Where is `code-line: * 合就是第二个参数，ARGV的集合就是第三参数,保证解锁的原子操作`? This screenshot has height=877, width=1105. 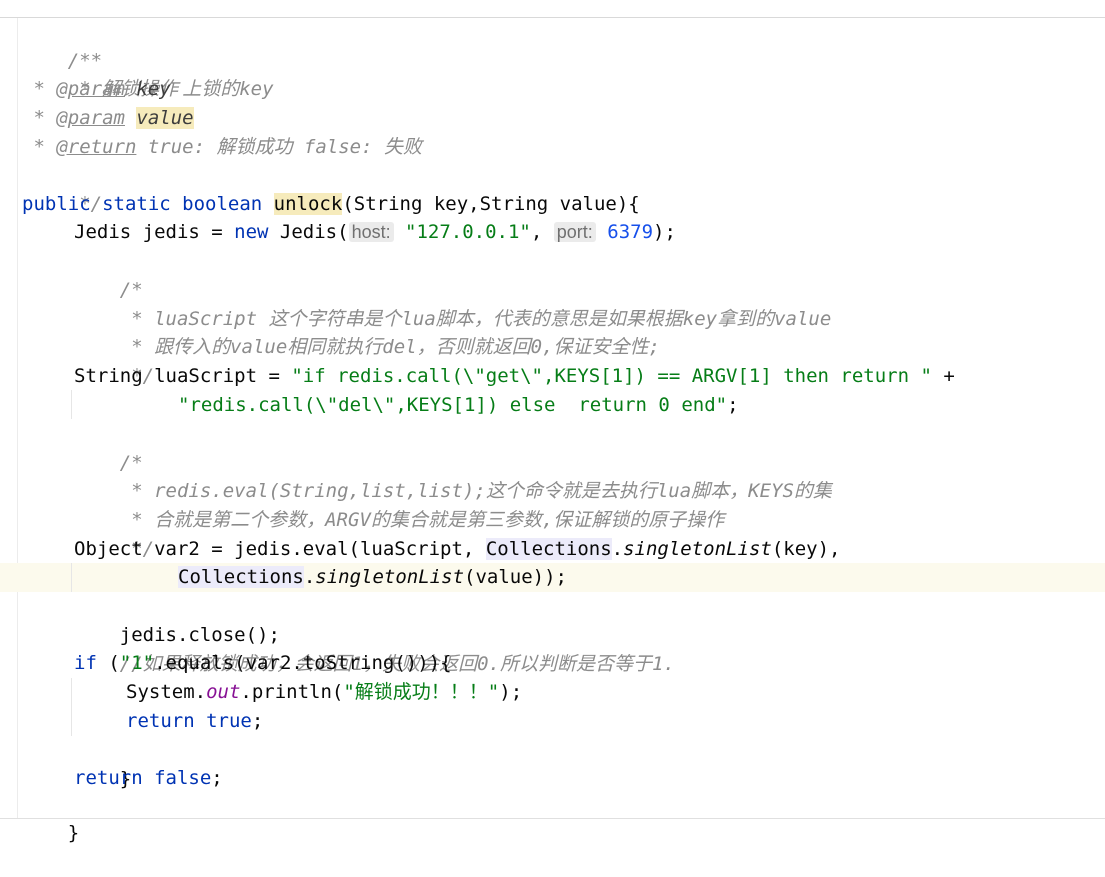 code-line: * 合就是第二个参数，ARGV的集合就是第三参数,保证解锁的原子操作 is located at coordinates (399, 504).